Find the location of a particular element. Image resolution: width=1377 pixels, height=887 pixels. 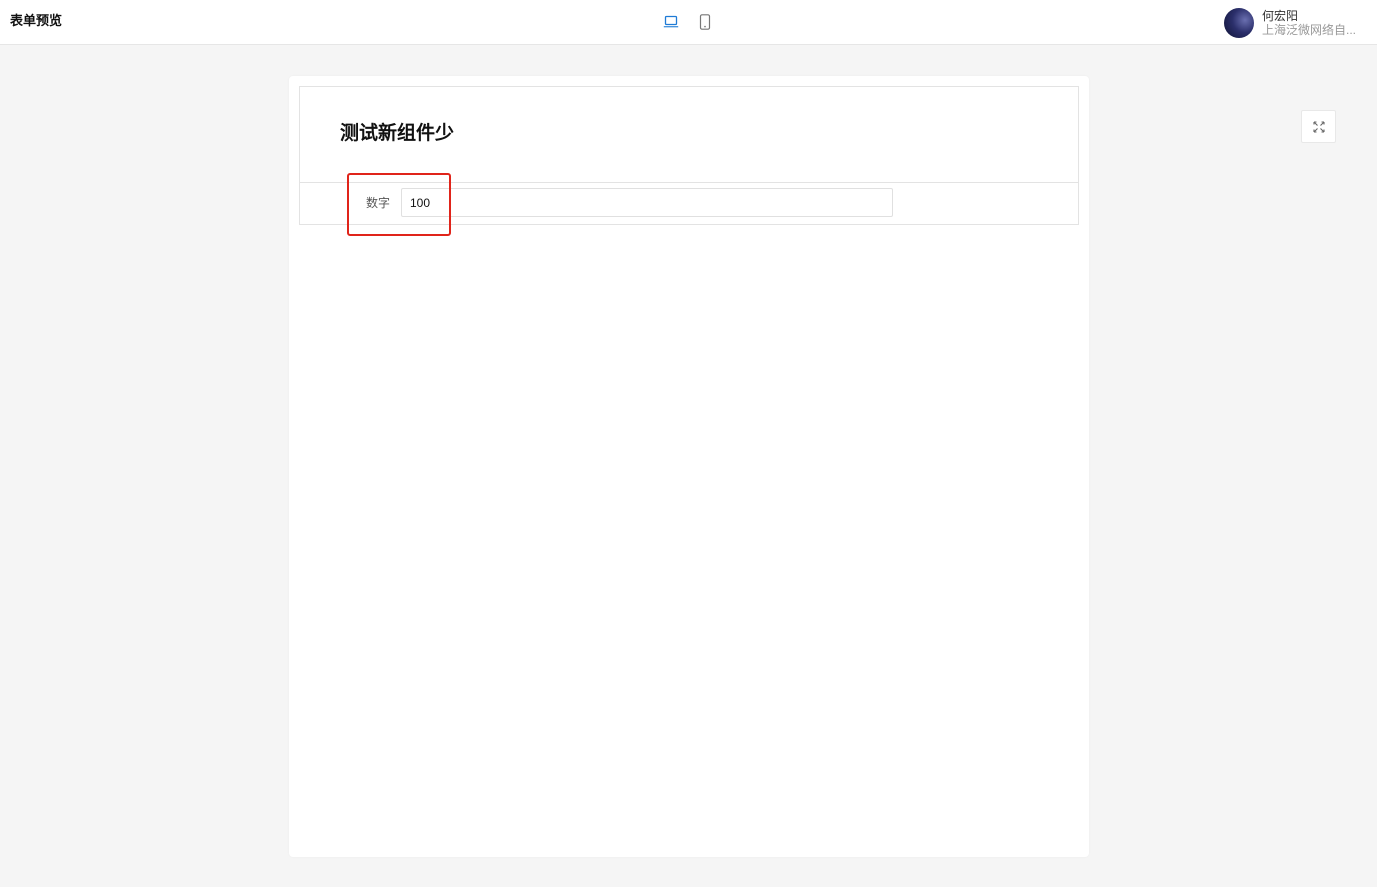

user-name: 何宏阳 is located at coordinates (1280, 16).